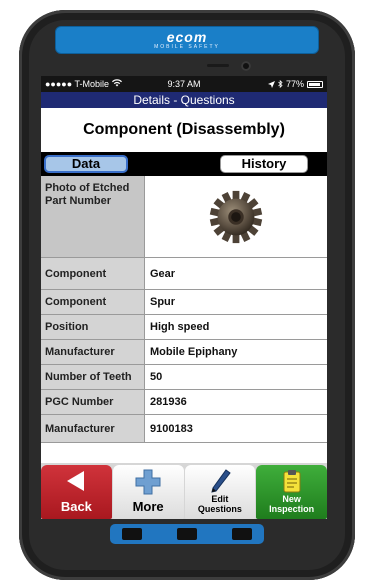  Describe the element at coordinates (264, 164) in the screenshot. I see `tab-history: History` at that location.